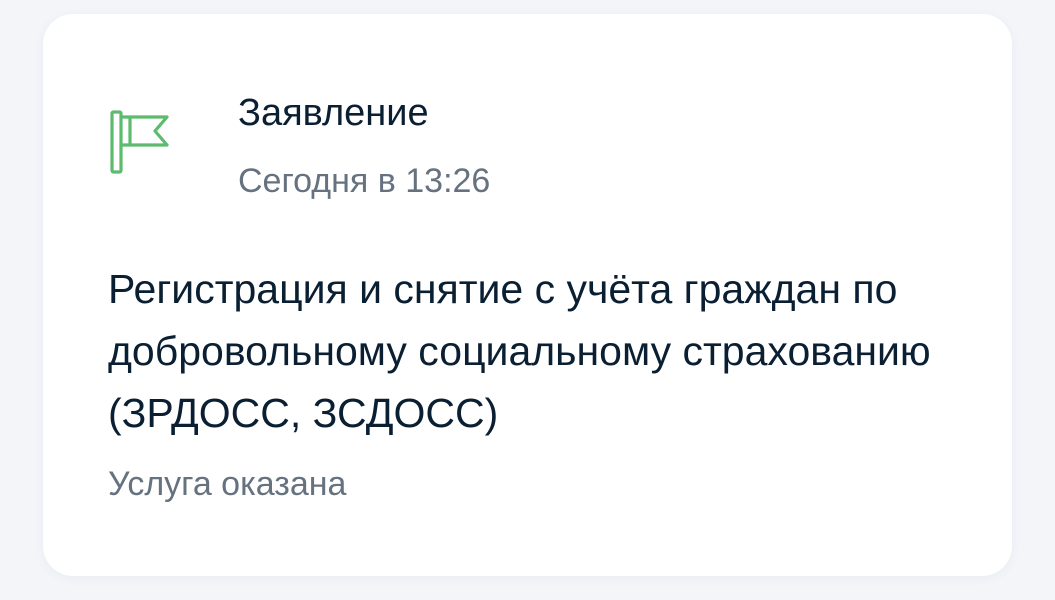 The height and width of the screenshot is (600, 1055). I want to click on application-date: Сегодня в 13:26, so click(364, 181).